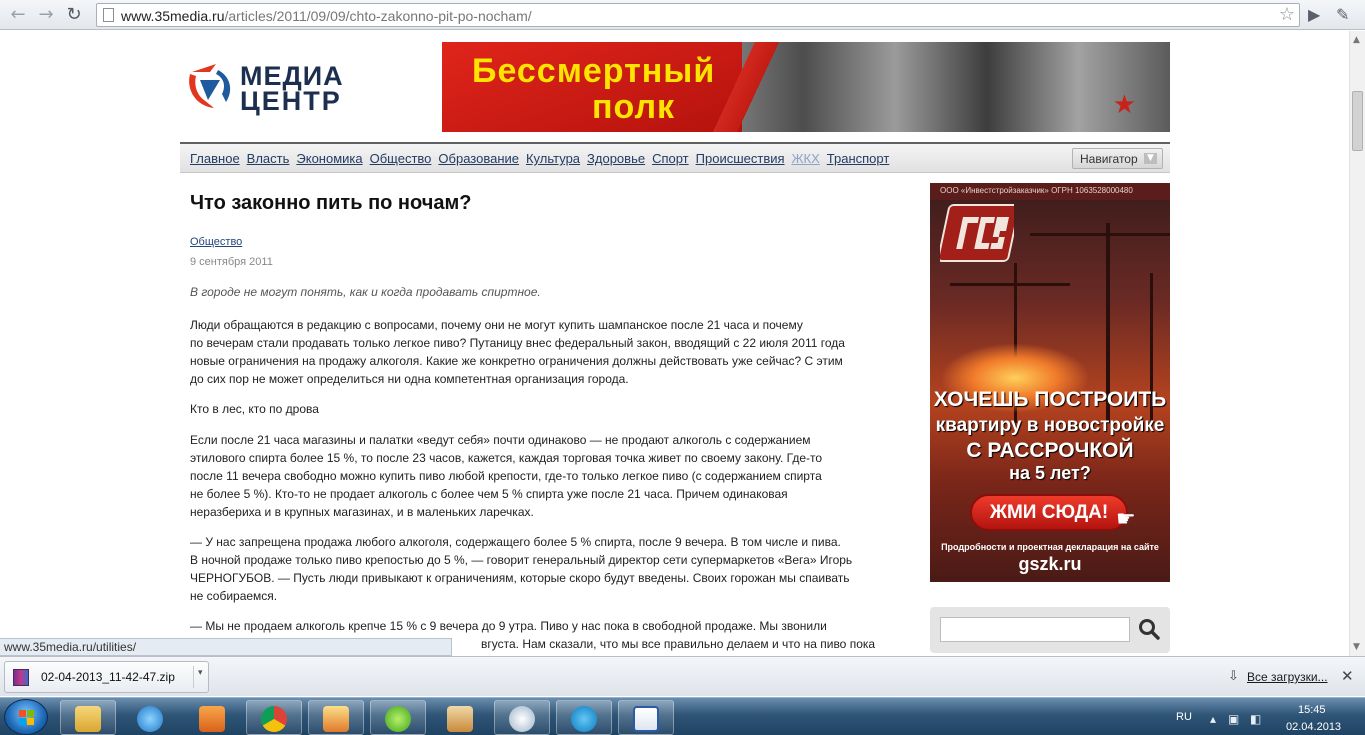 The width and height of the screenshot is (1365, 735). Describe the element at coordinates (1150, 158) in the screenshot. I see `chevron-down-icon: ▼` at that location.